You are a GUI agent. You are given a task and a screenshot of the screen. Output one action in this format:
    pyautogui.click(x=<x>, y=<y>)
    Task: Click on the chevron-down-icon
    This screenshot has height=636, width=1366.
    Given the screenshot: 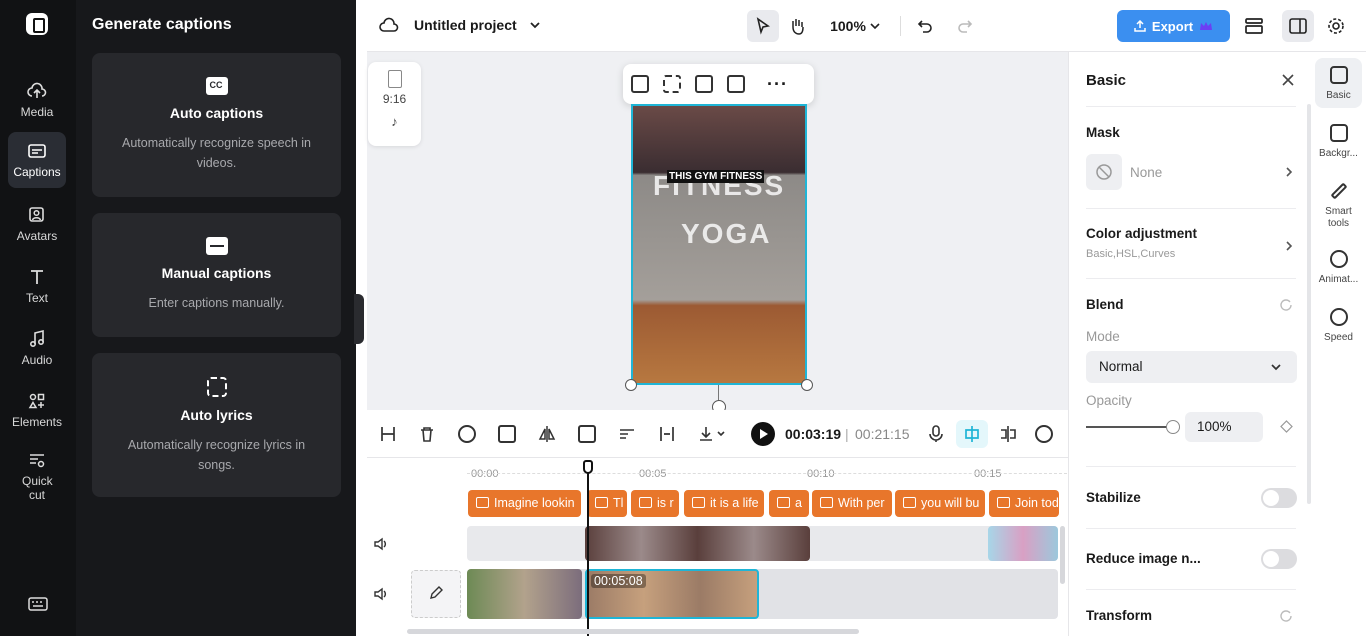 What is the action you would take?
    pyautogui.click(x=535, y=25)
    